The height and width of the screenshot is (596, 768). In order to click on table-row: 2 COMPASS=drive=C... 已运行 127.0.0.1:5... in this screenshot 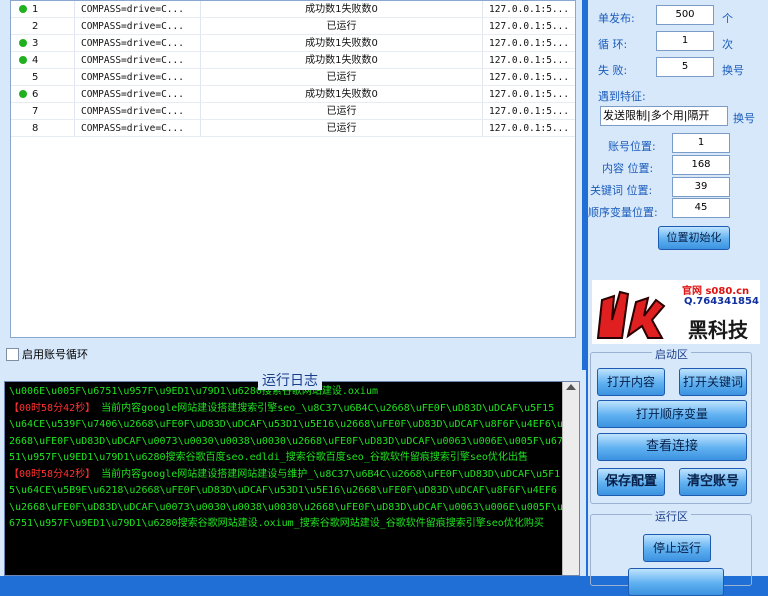, I will do `click(293, 26)`.